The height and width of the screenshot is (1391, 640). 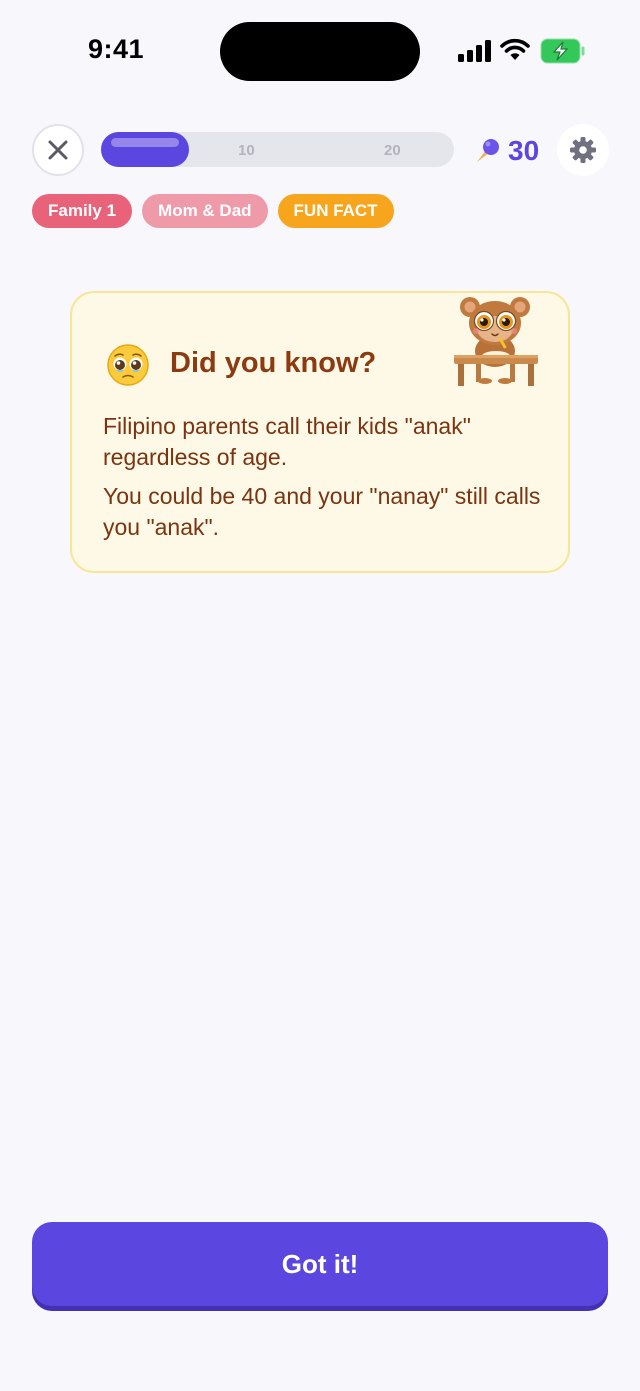 What do you see at coordinates (116, 49) in the screenshot?
I see `status-time: 9:41` at bounding box center [116, 49].